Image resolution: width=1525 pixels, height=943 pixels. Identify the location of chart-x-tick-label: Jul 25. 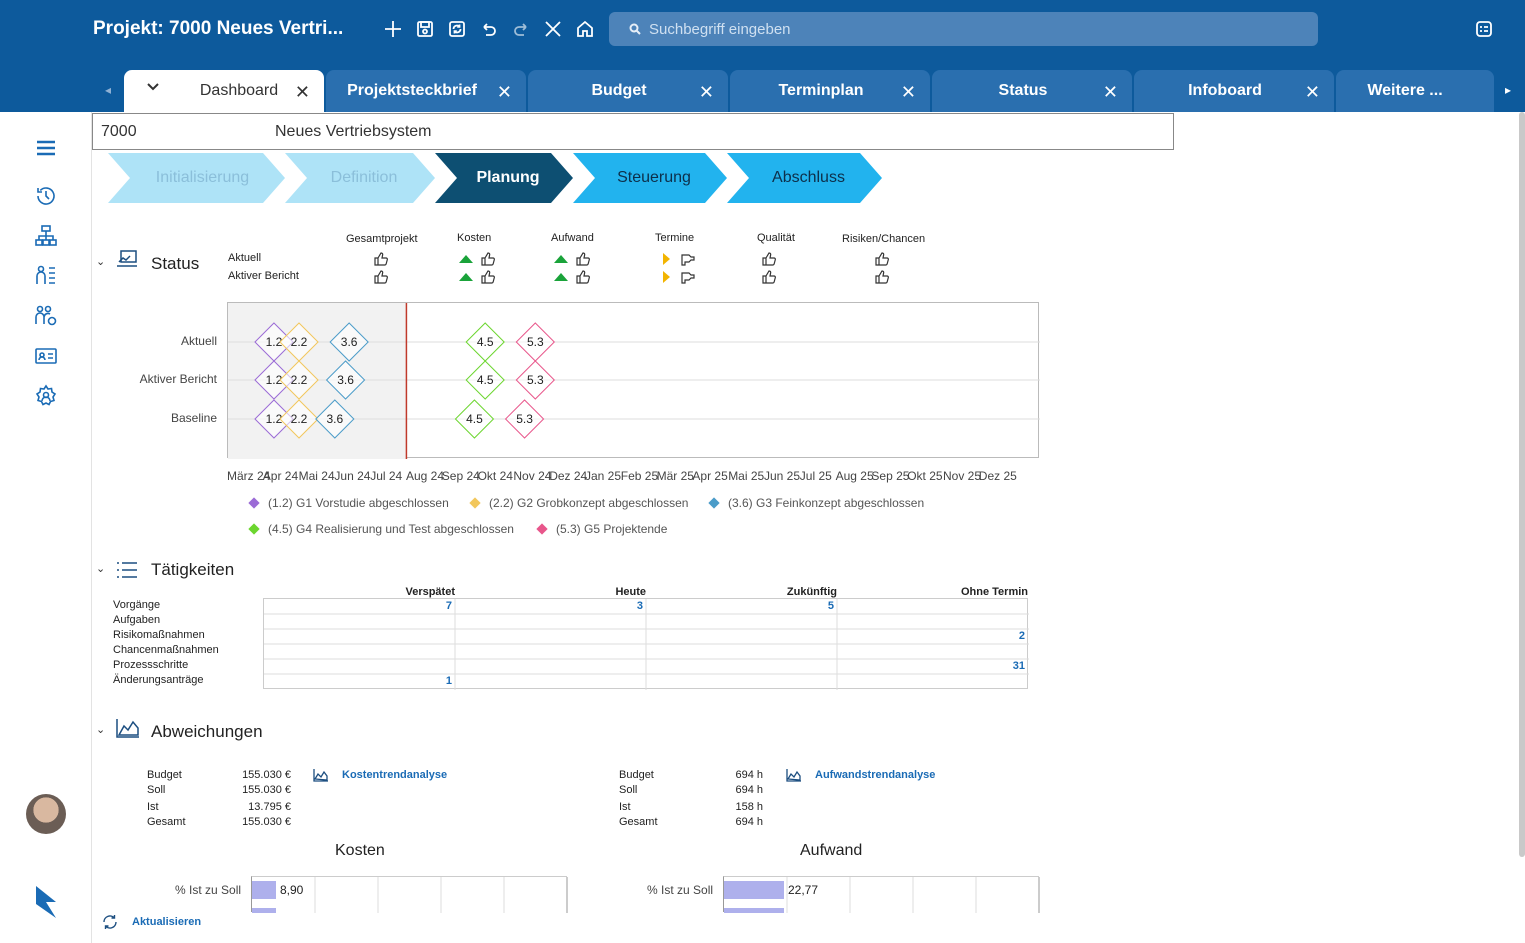
(815, 476).